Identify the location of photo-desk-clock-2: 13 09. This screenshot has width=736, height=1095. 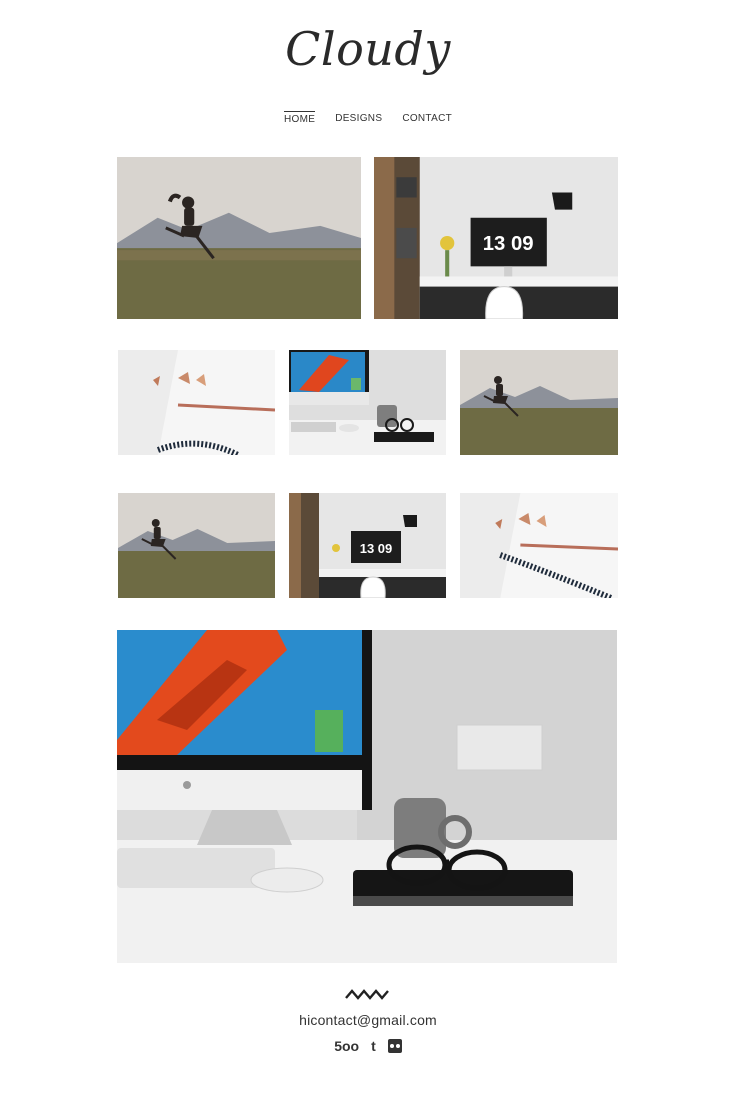
(367, 545).